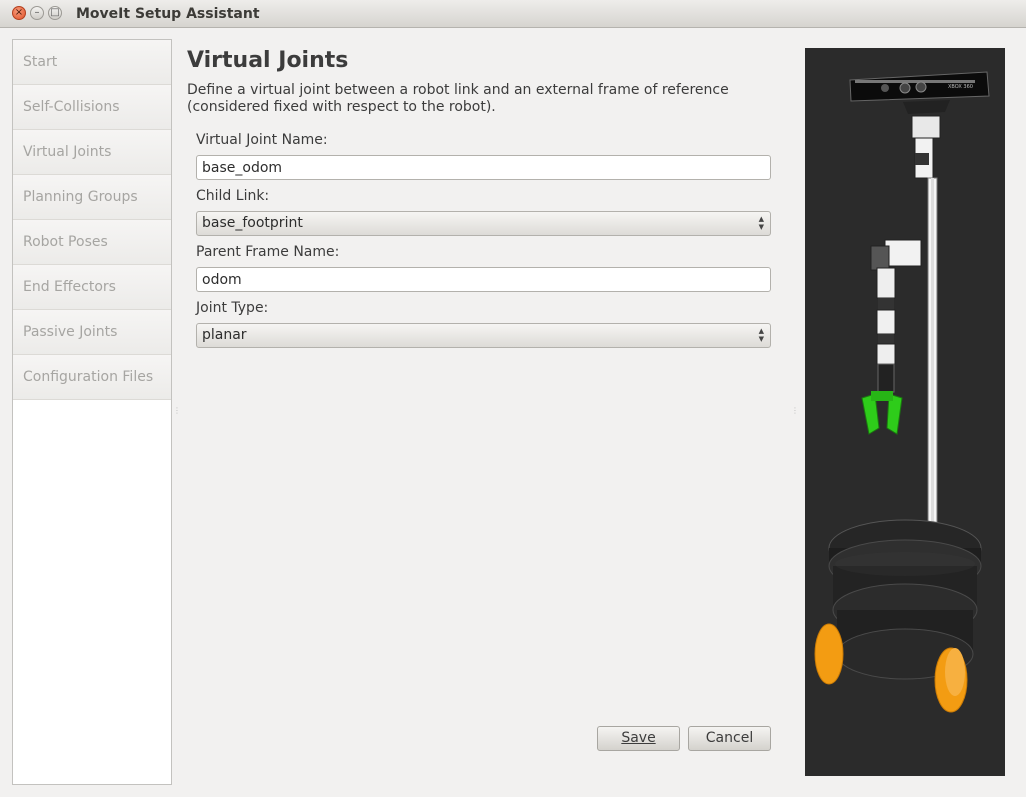 The width and height of the screenshot is (1026, 797). What do you see at coordinates (268, 252) in the screenshot?
I see `parent-frame-name-label: Parent Frame Name:` at bounding box center [268, 252].